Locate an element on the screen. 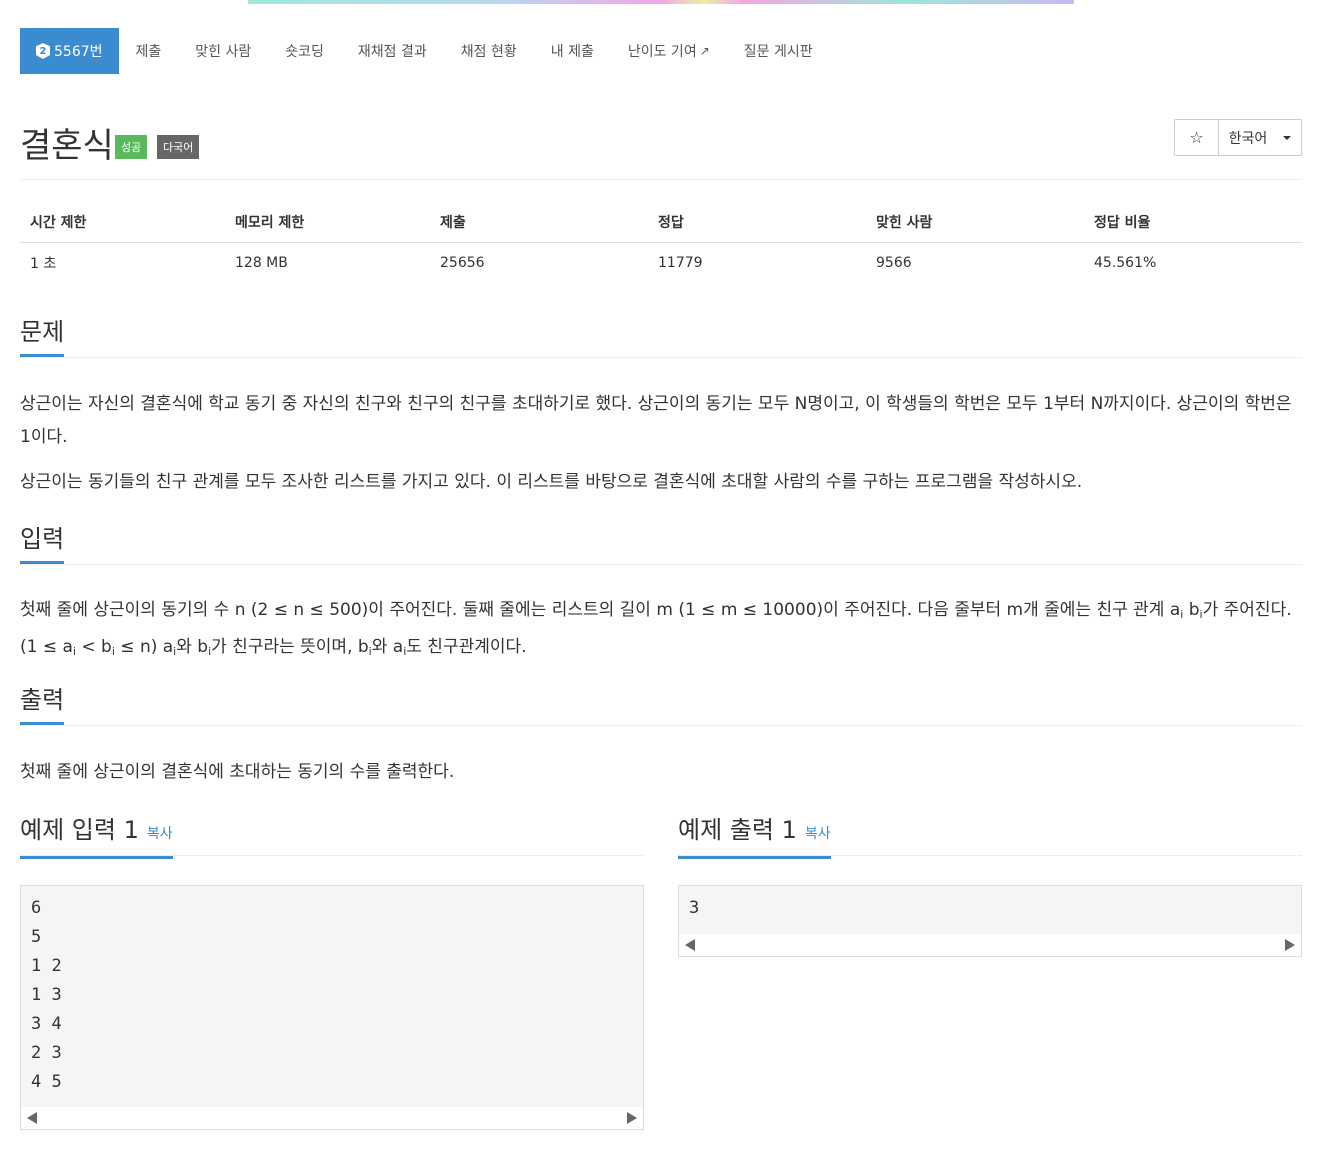 This screenshot has width=1327, height=1150. language-dropdown: 한국어 is located at coordinates (1260, 137).